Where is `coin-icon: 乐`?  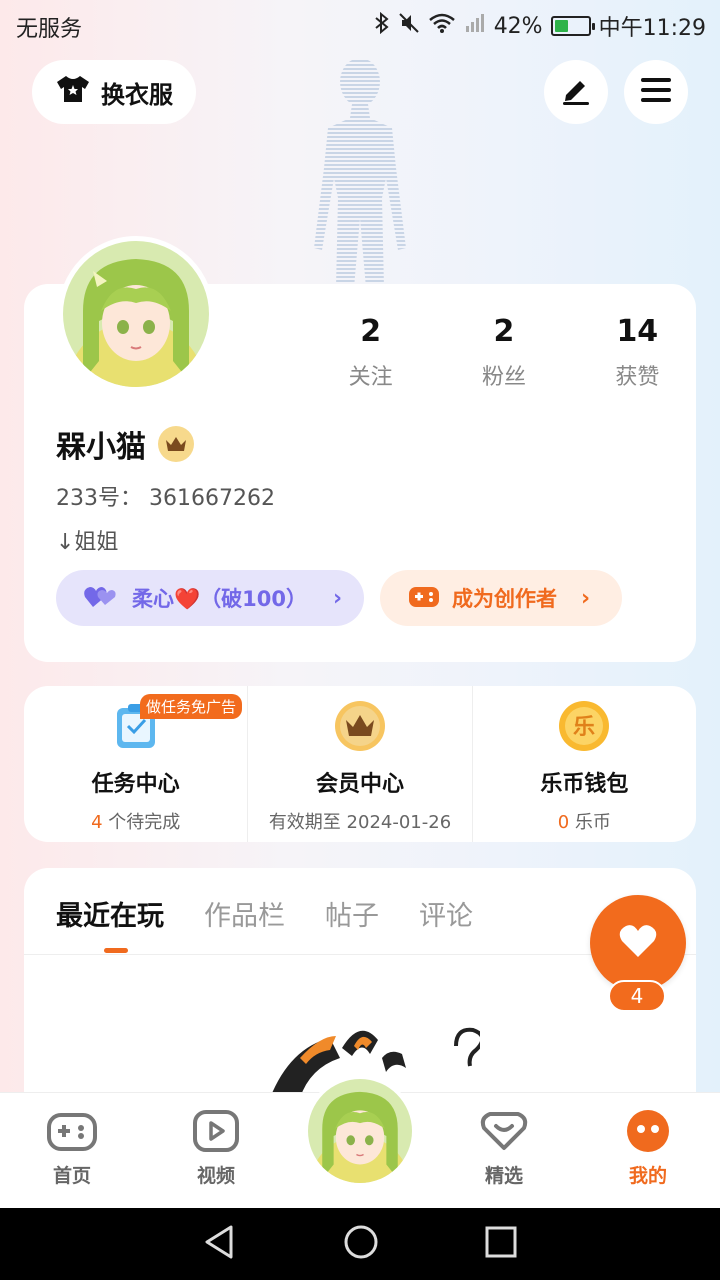
coin-icon: 乐 is located at coordinates (584, 726).